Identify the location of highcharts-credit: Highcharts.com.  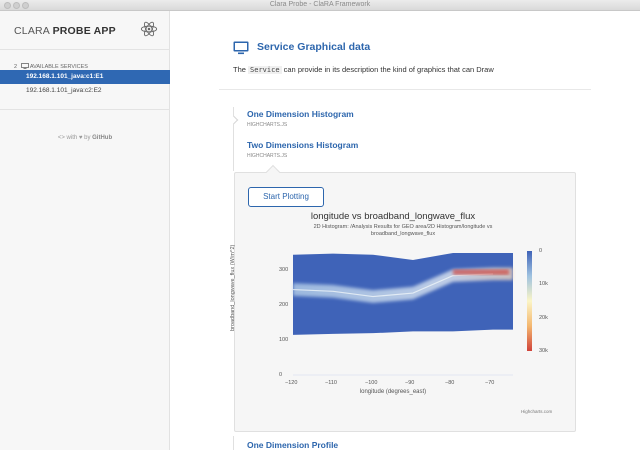
(536, 411).